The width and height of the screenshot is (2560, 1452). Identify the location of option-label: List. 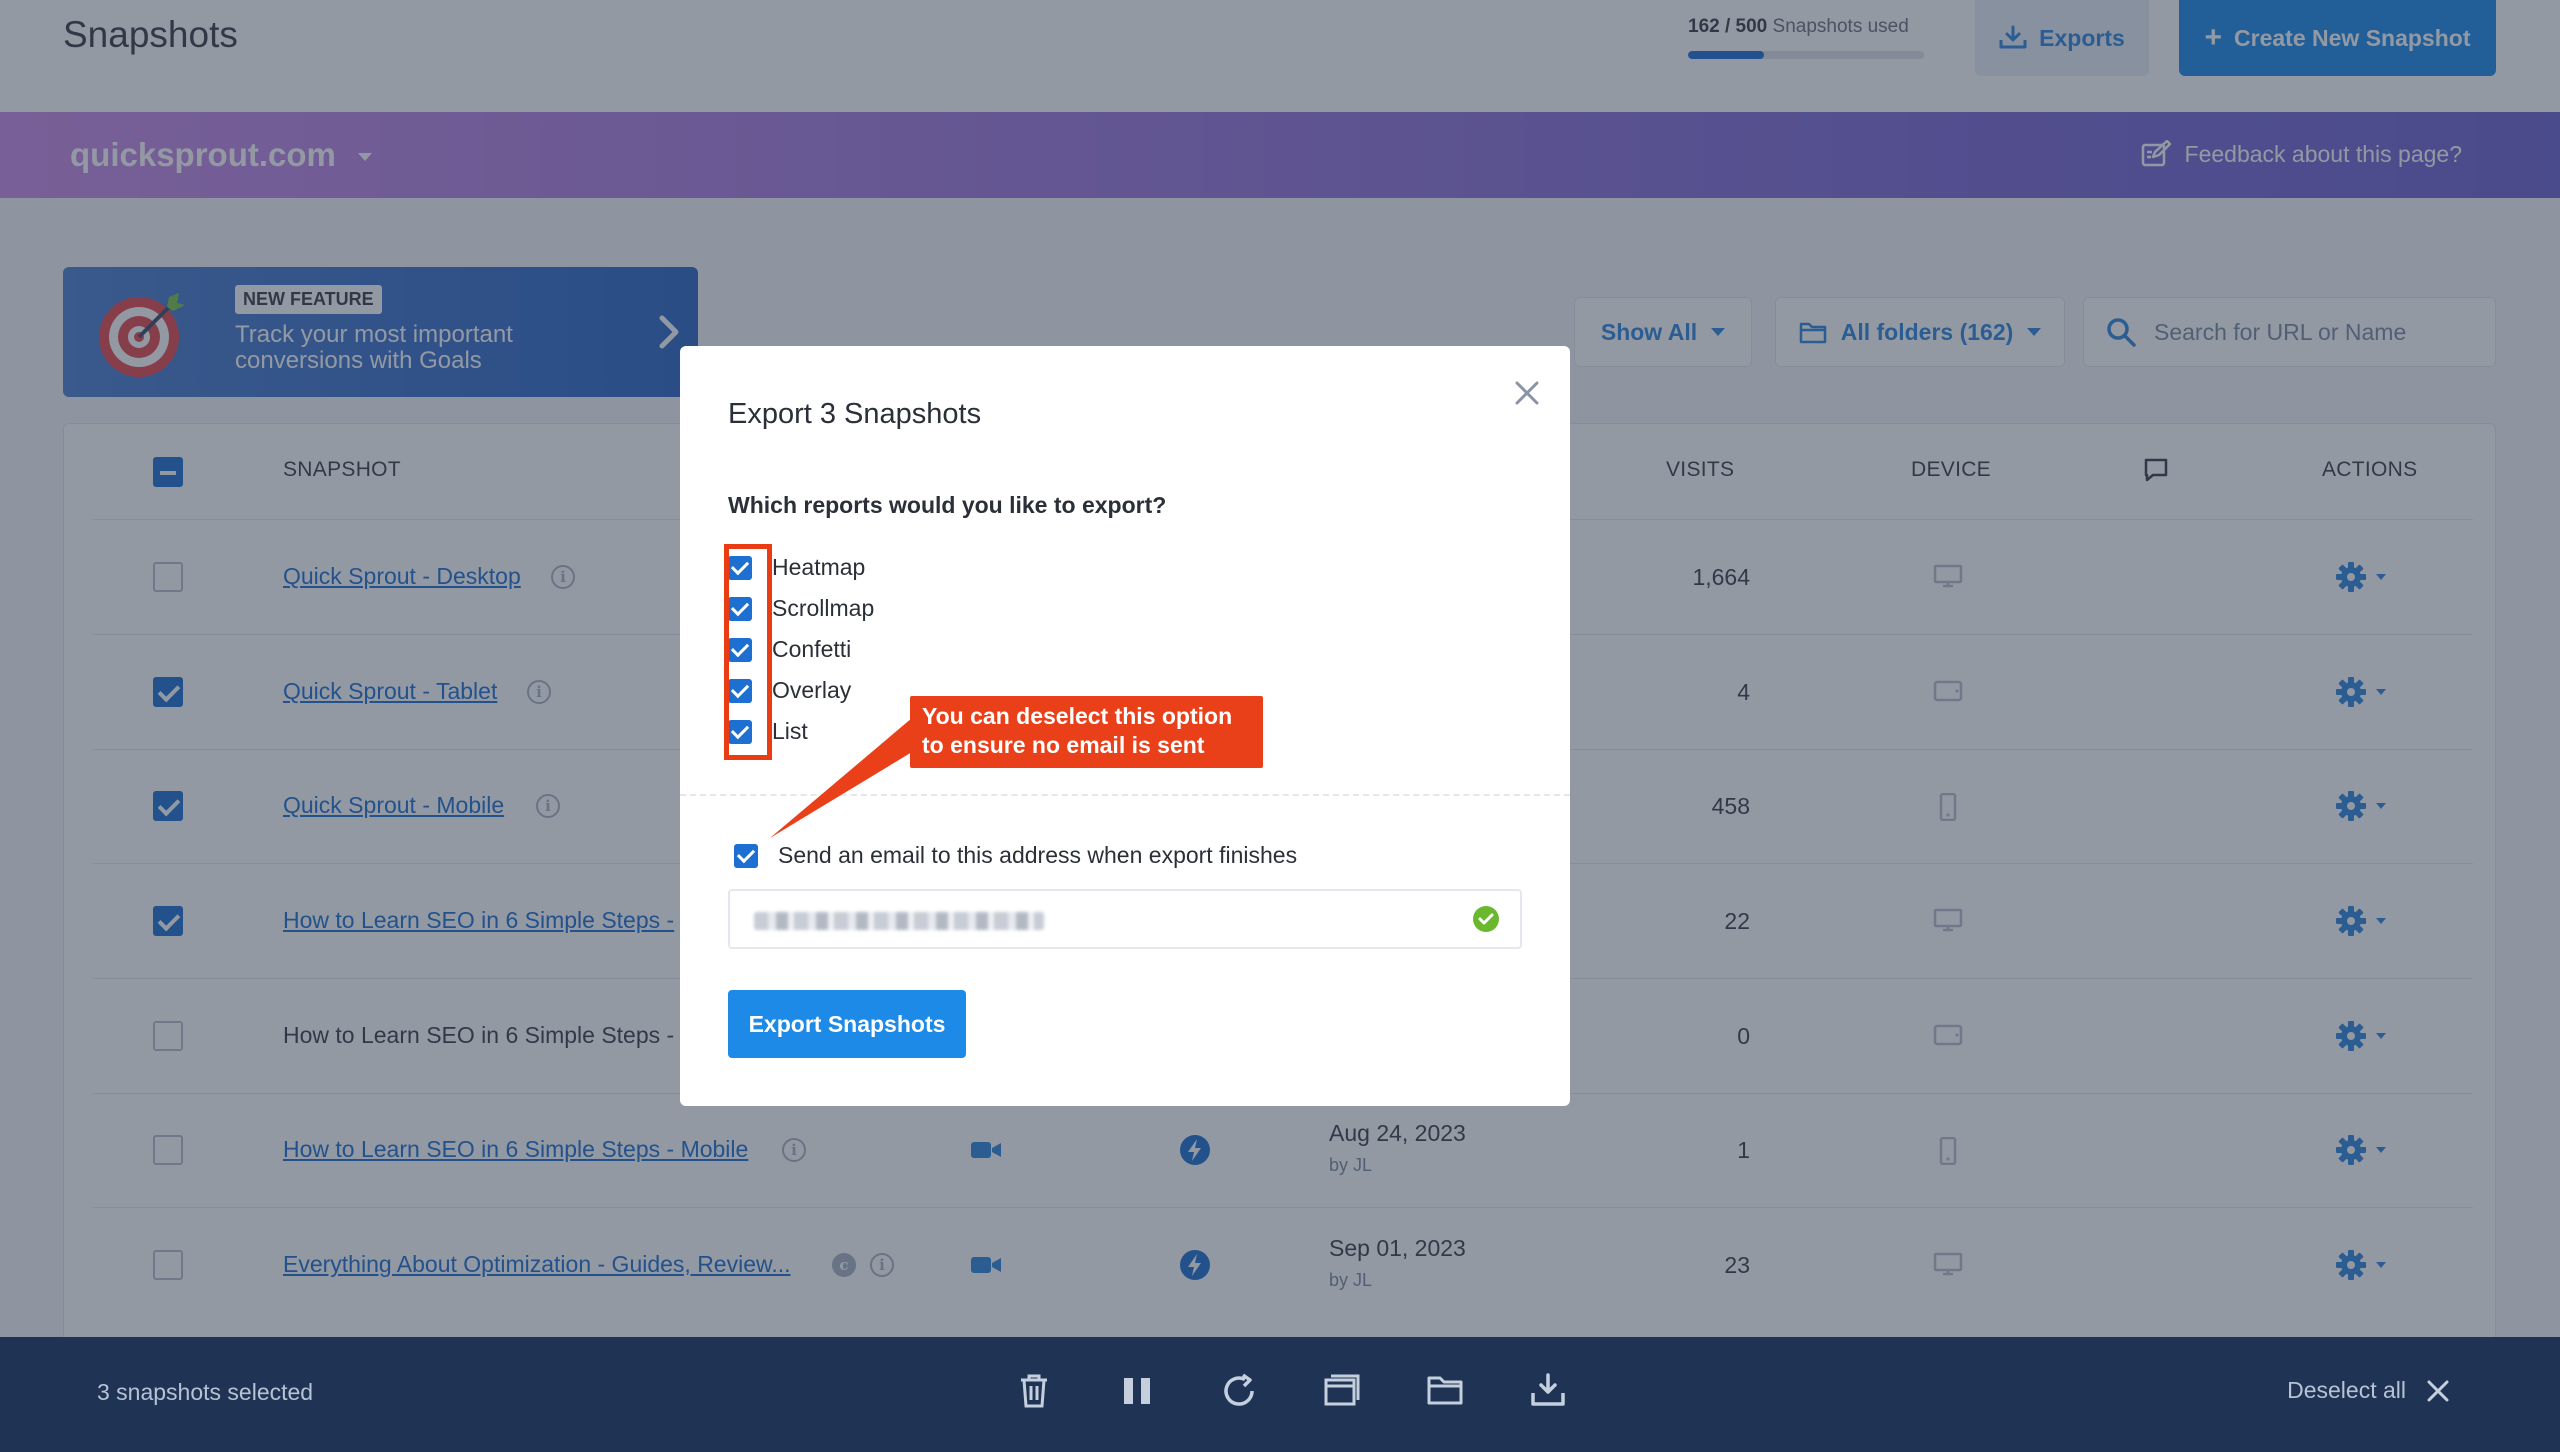
(790, 731).